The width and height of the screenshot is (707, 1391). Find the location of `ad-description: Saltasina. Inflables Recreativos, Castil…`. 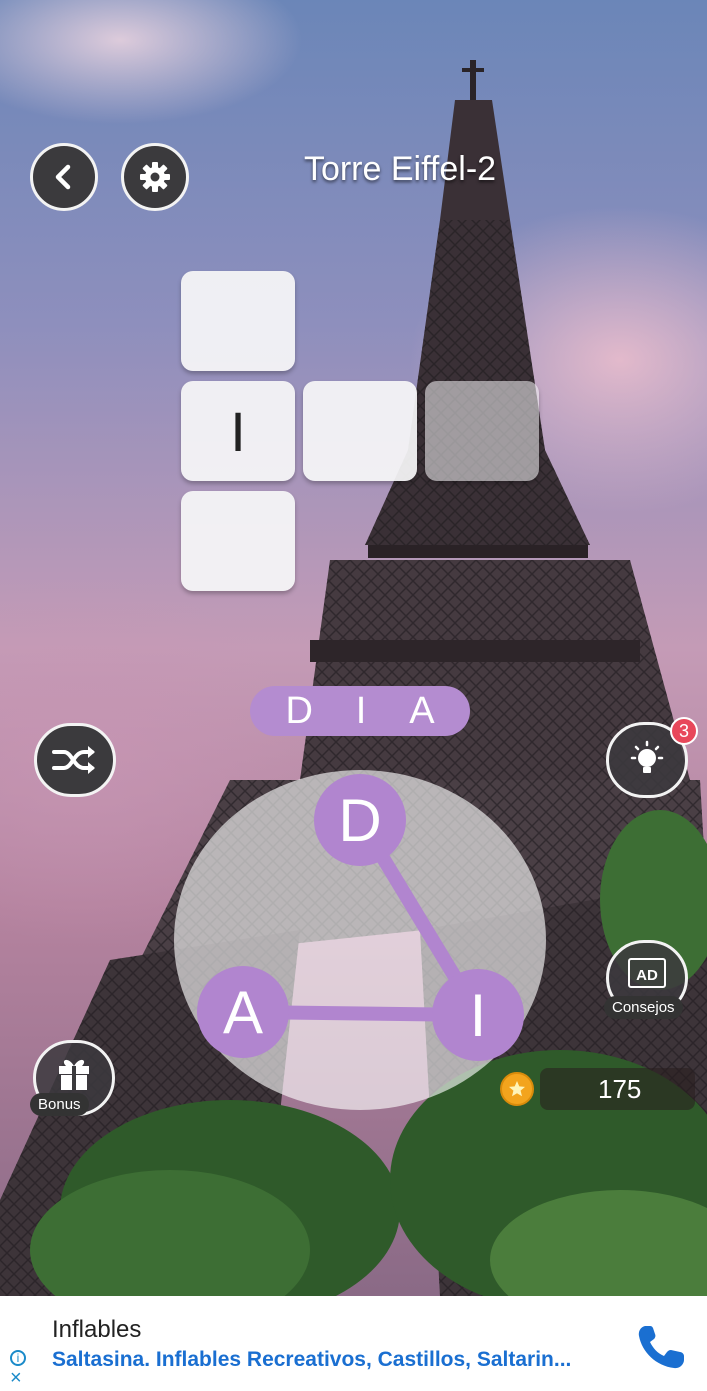

ad-description: Saltasina. Inflables Recreativos, Castil… is located at coordinates (311, 1360).